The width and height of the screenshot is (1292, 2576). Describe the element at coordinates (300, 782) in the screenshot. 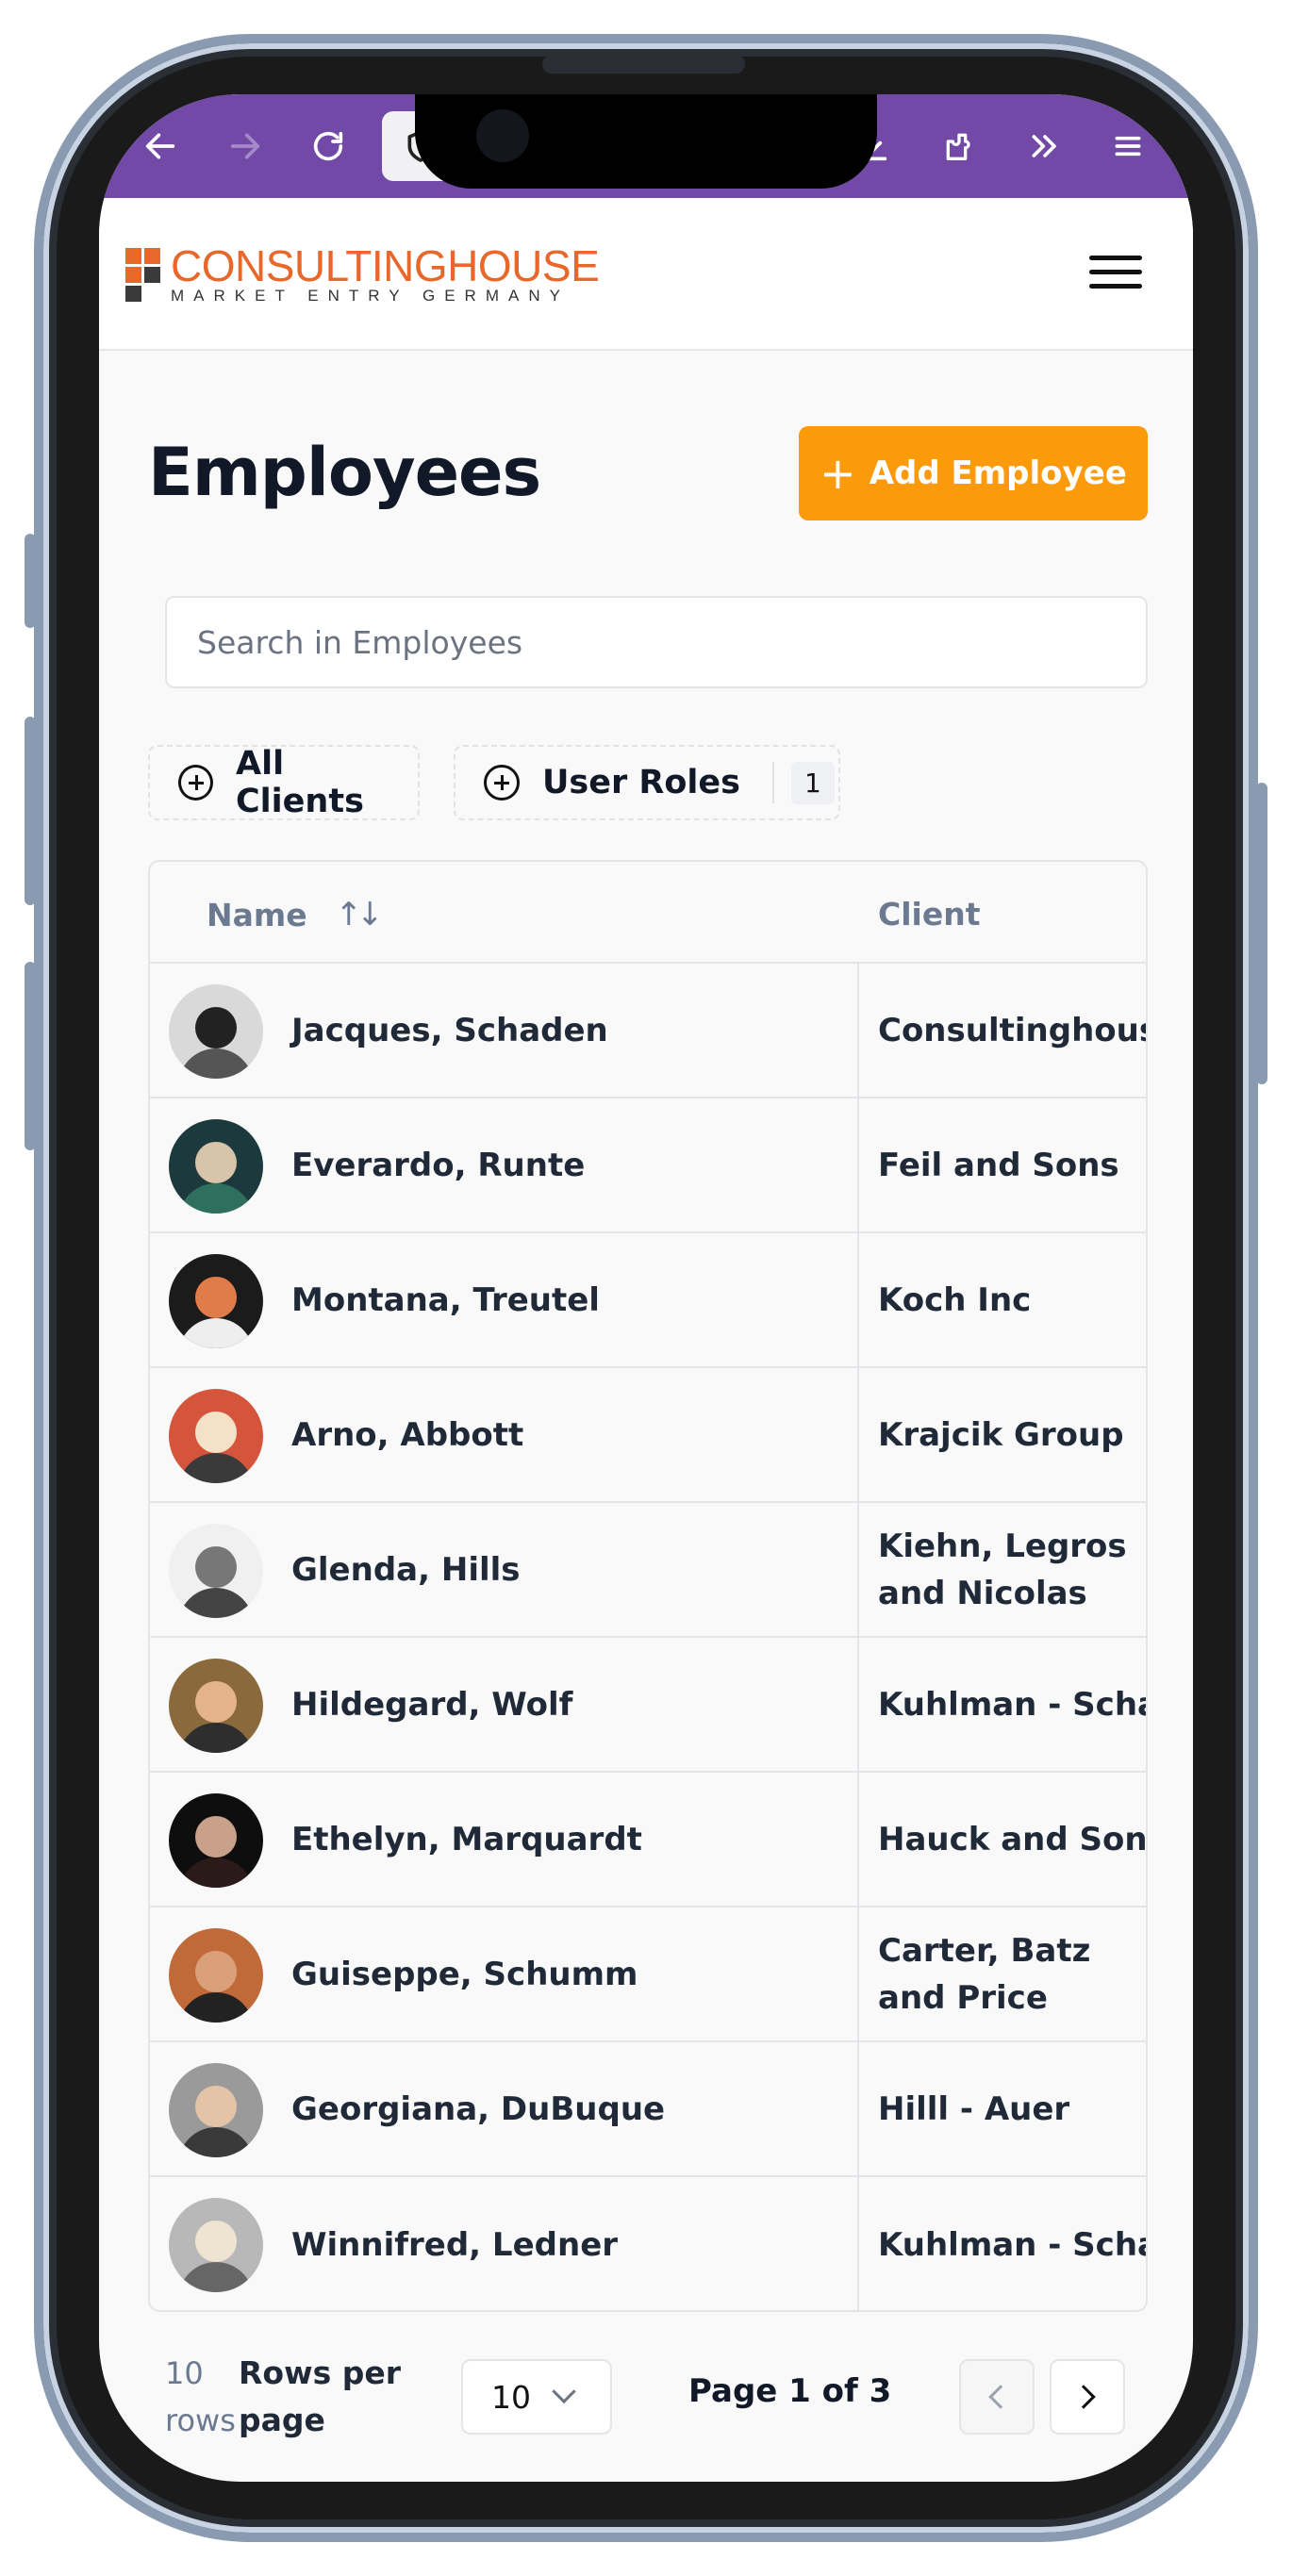

I see `filter-all-clients-label: All Clients` at that location.